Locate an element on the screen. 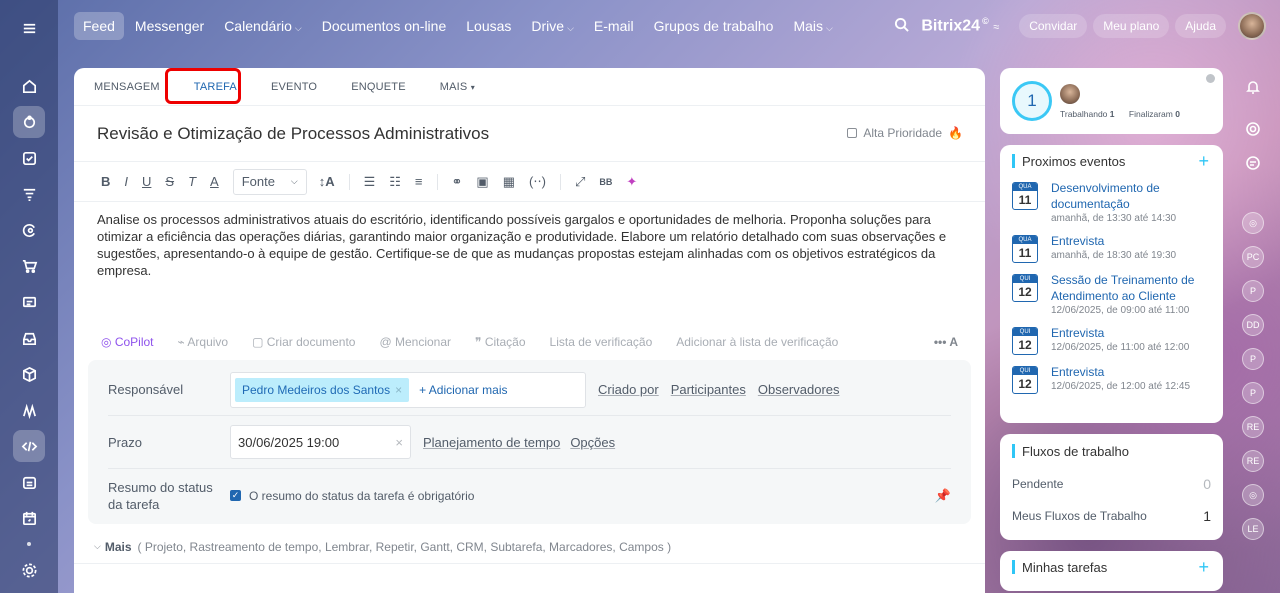  observers-link: Observadores is located at coordinates (799, 389).